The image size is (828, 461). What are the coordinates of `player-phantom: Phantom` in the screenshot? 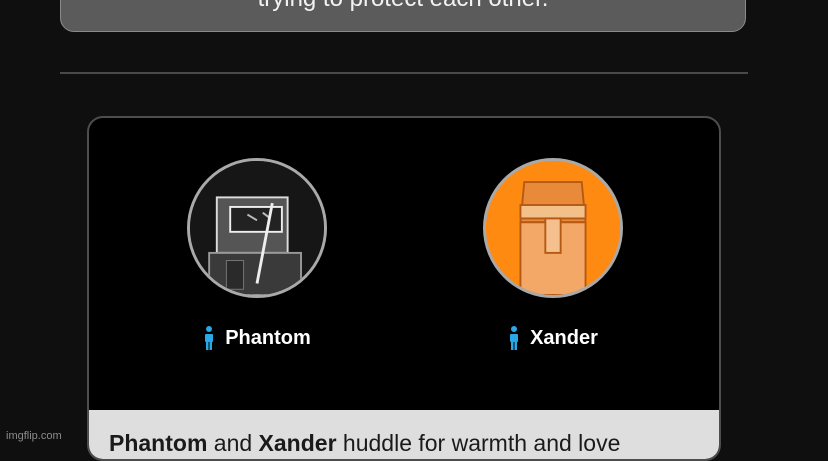 It's located at (257, 254).